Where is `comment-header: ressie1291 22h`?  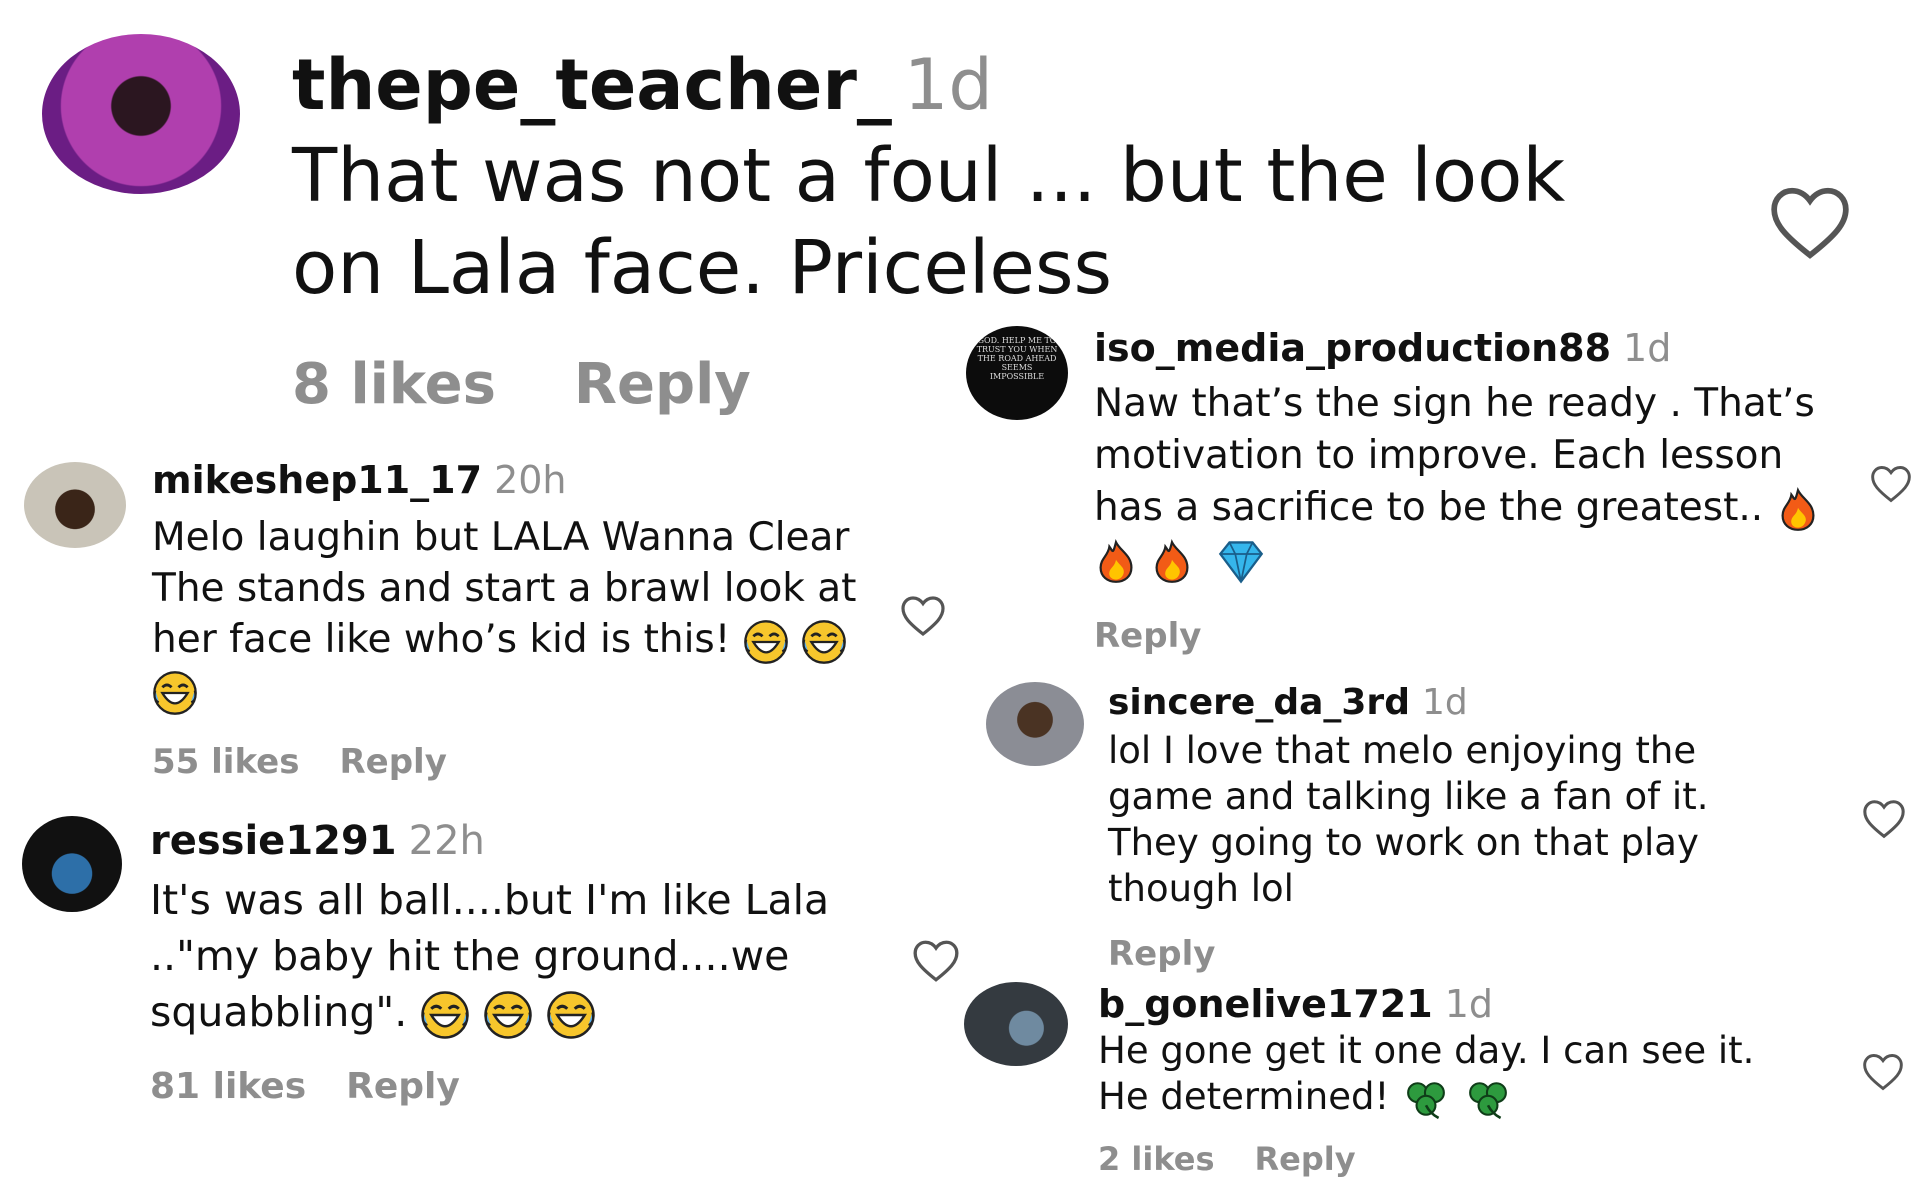 comment-header: ressie1291 22h is located at coordinates (317, 841).